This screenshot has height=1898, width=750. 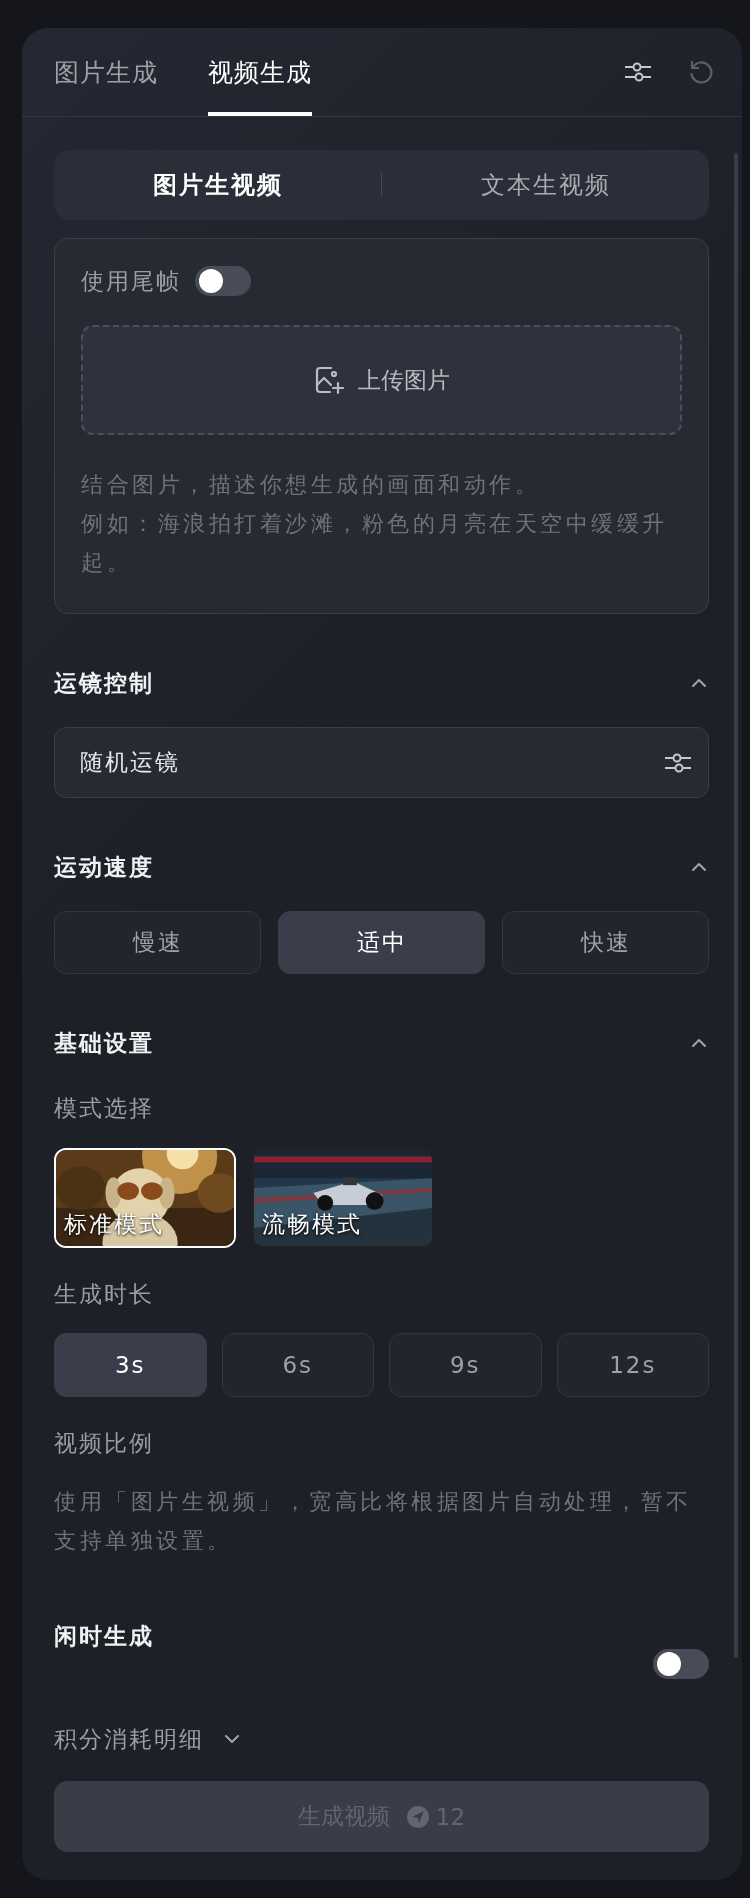 What do you see at coordinates (381, 762) in the screenshot?
I see `camera-select: 随机运镜` at bounding box center [381, 762].